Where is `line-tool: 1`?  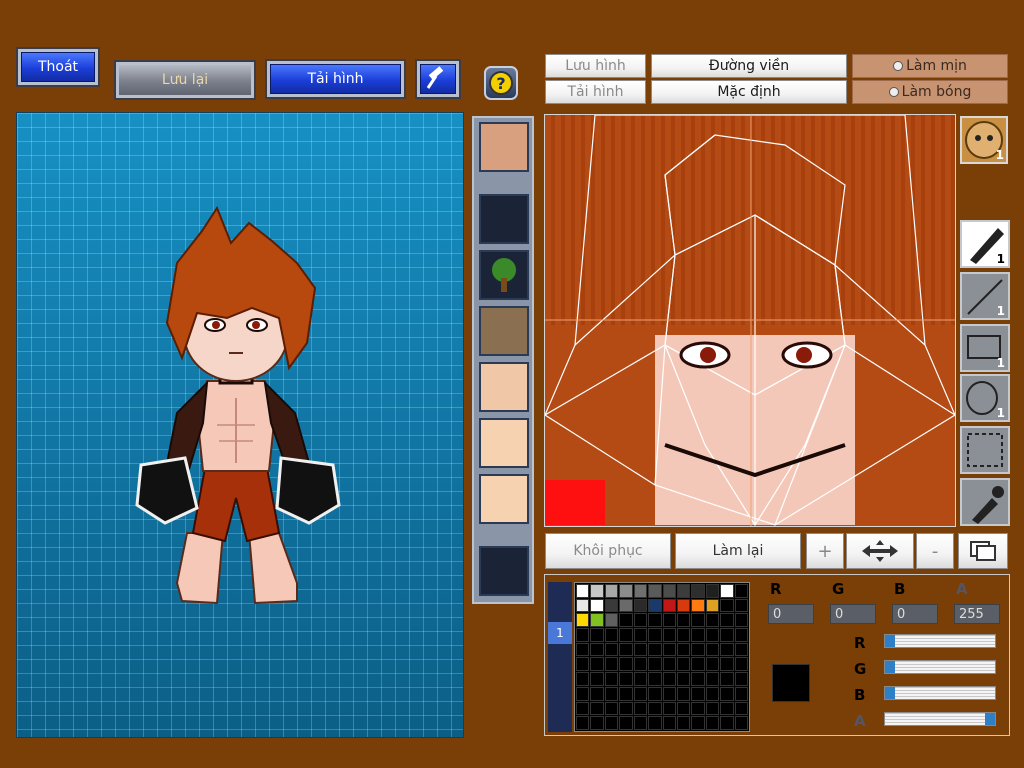 line-tool: 1 is located at coordinates (985, 296).